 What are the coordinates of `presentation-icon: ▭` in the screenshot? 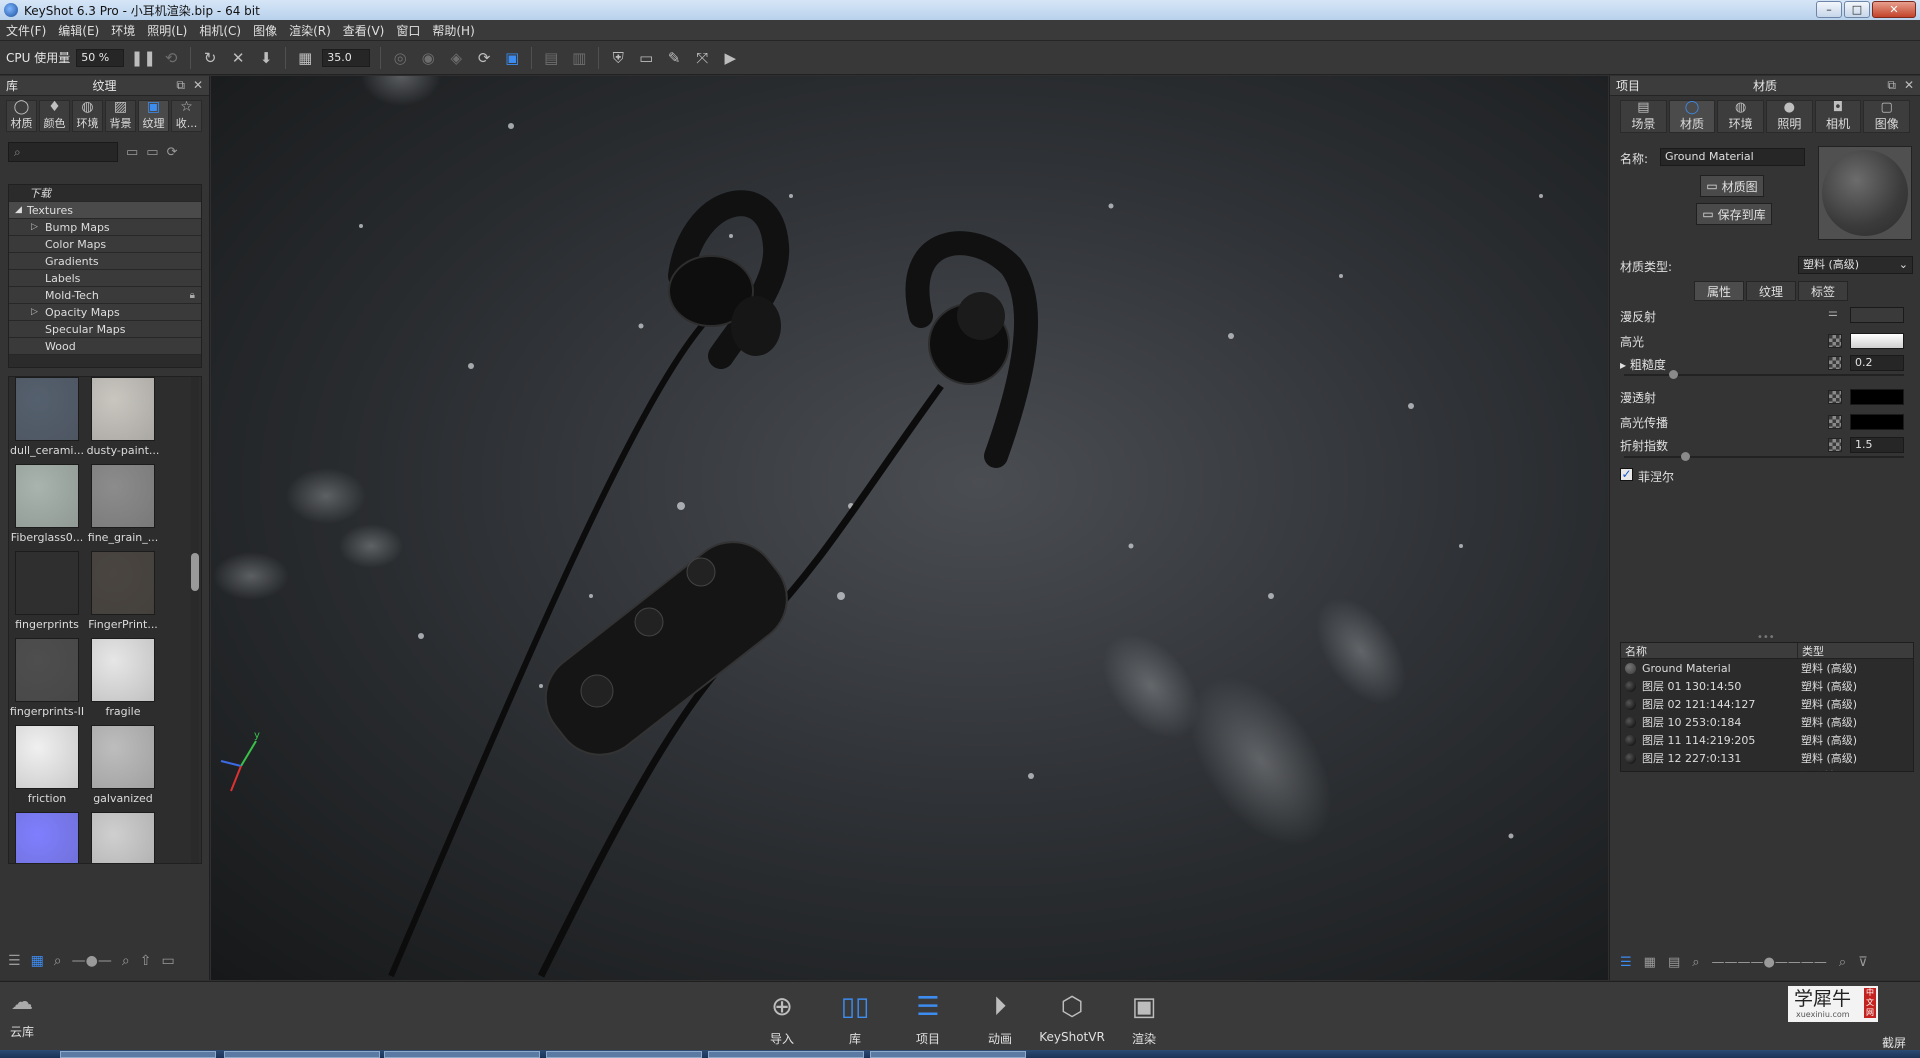 It's located at (646, 58).